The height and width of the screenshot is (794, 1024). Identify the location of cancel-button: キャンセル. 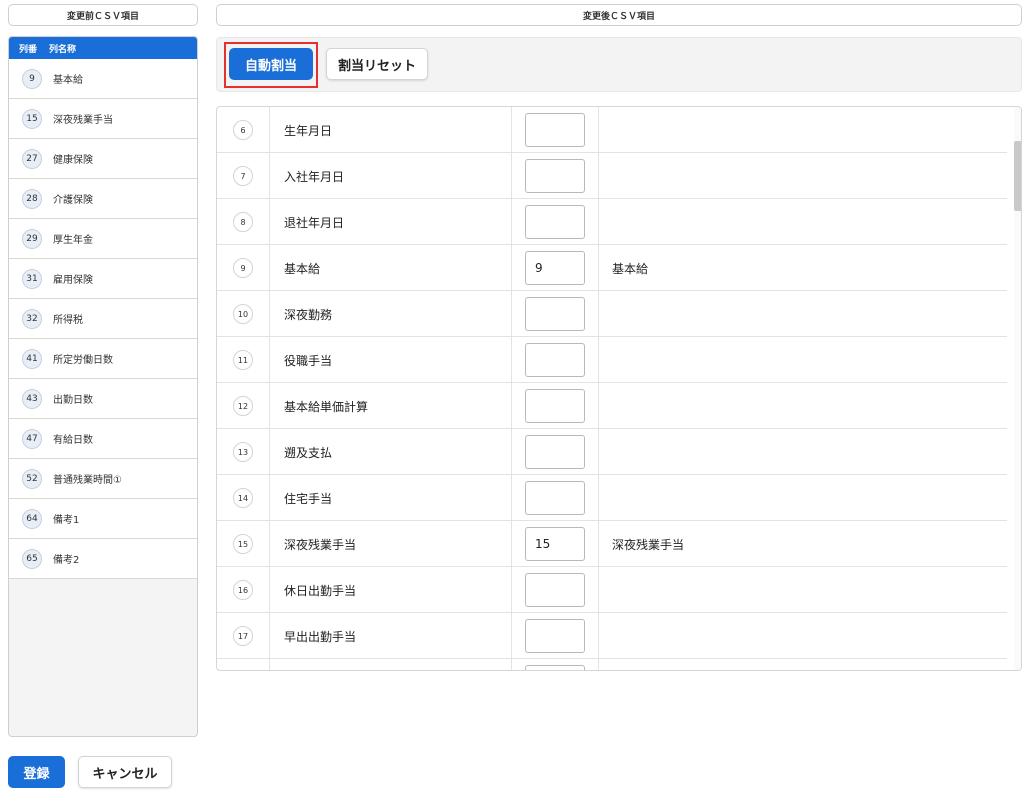
(125, 772).